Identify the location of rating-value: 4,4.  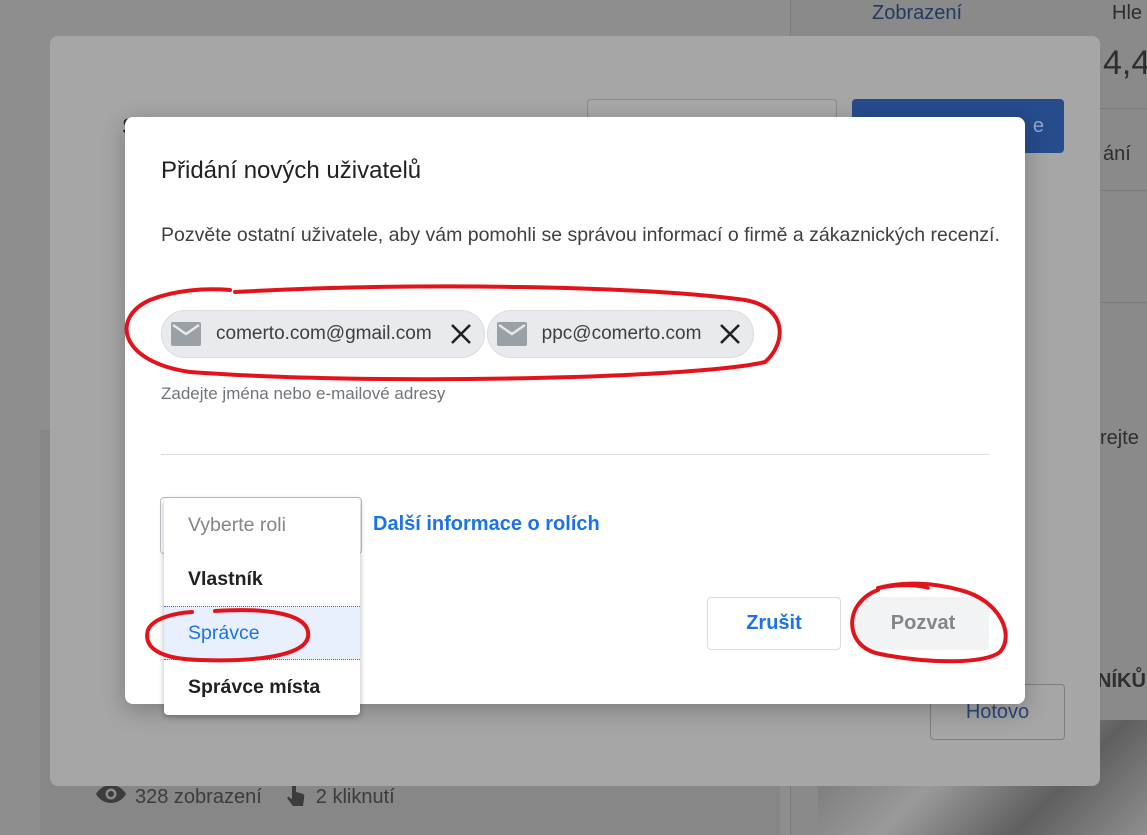
(1125, 63).